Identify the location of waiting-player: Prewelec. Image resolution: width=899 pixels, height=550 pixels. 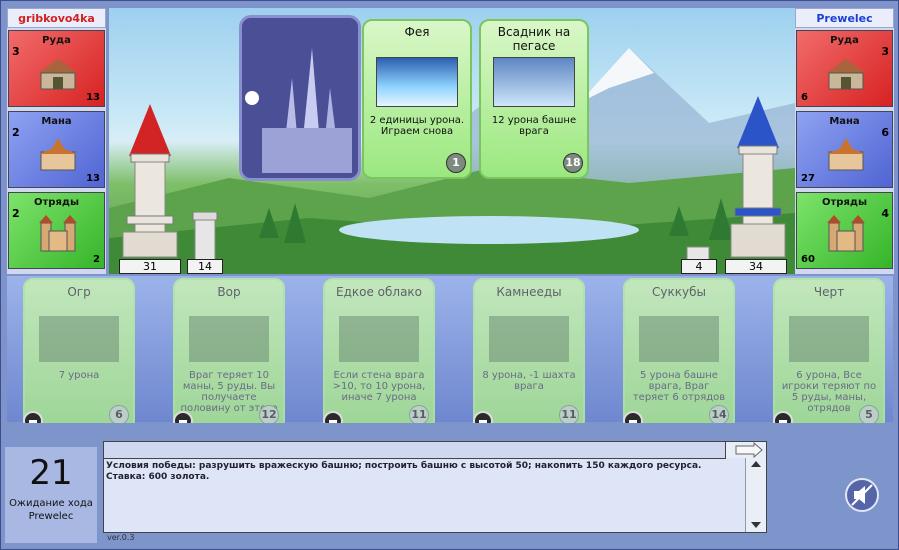
(51, 516).